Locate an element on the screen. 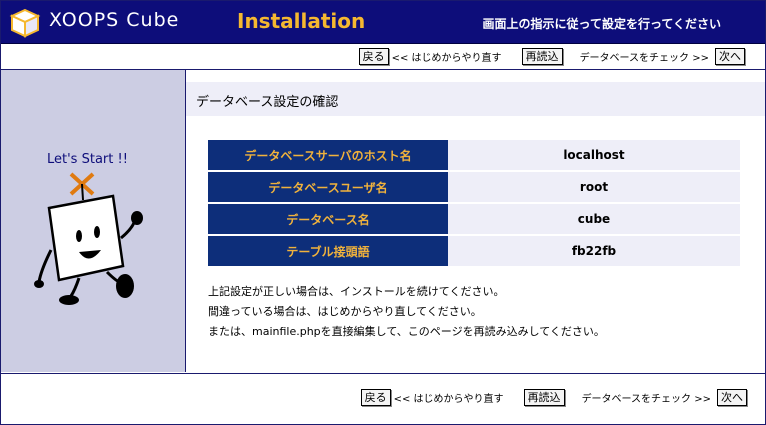 This screenshot has width=766, height=425. page-title: Installation is located at coordinates (301, 21).